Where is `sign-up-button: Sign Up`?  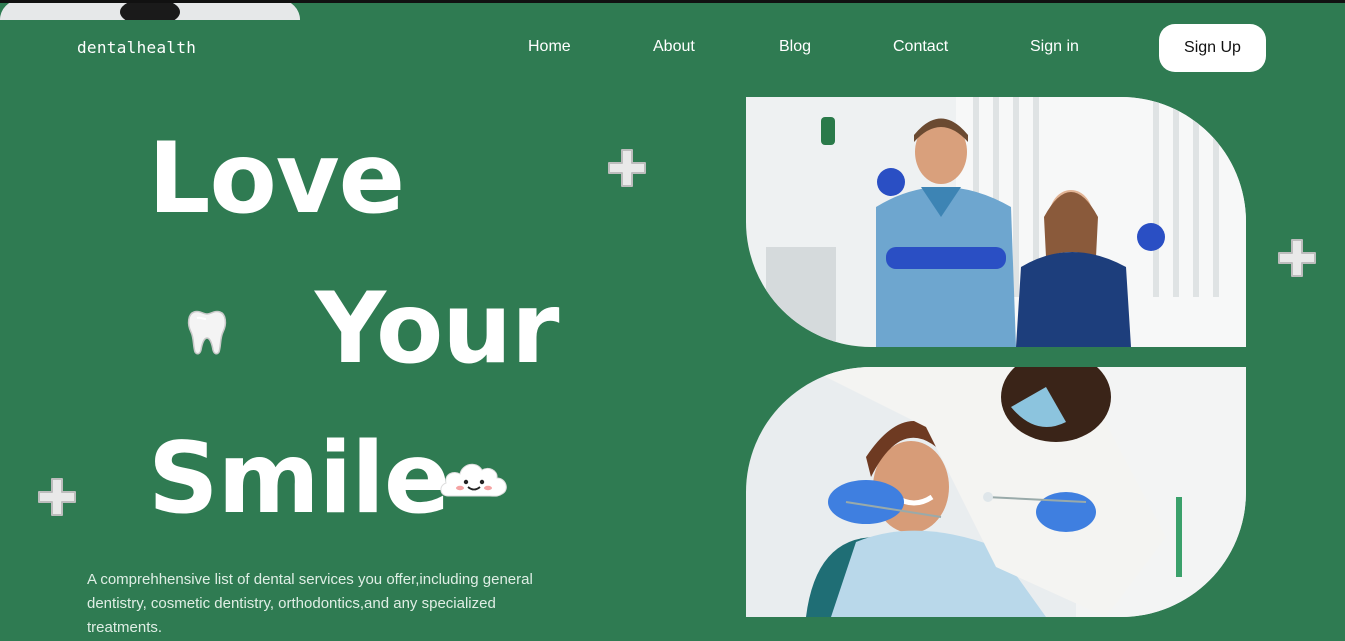
sign-up-button: Sign Up is located at coordinates (1212, 48).